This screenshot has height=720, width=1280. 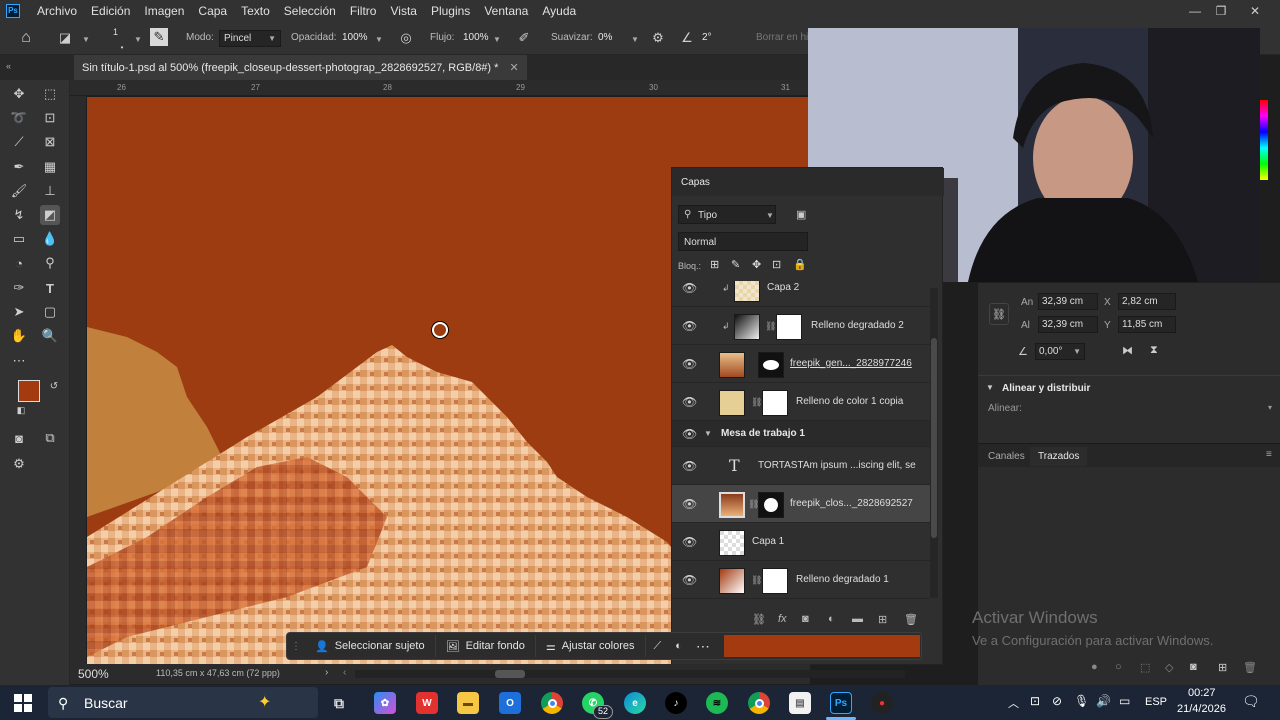 I want to click on windows-start-icon, so click(x=23, y=703).